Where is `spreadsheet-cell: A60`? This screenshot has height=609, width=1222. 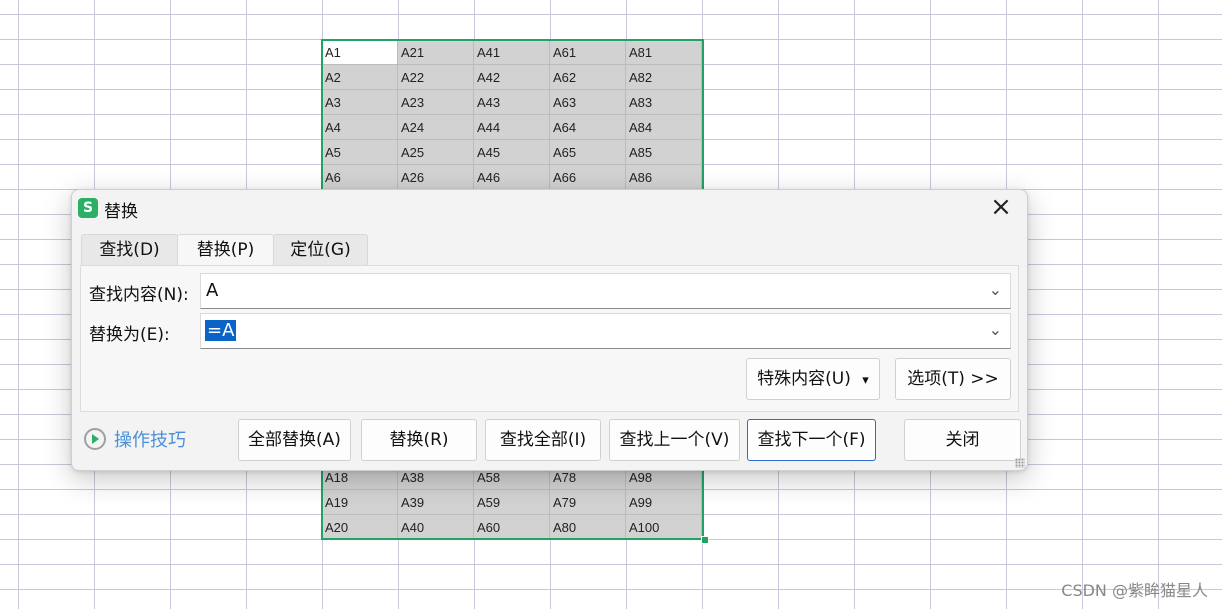
spreadsheet-cell: A60 is located at coordinates (512, 527).